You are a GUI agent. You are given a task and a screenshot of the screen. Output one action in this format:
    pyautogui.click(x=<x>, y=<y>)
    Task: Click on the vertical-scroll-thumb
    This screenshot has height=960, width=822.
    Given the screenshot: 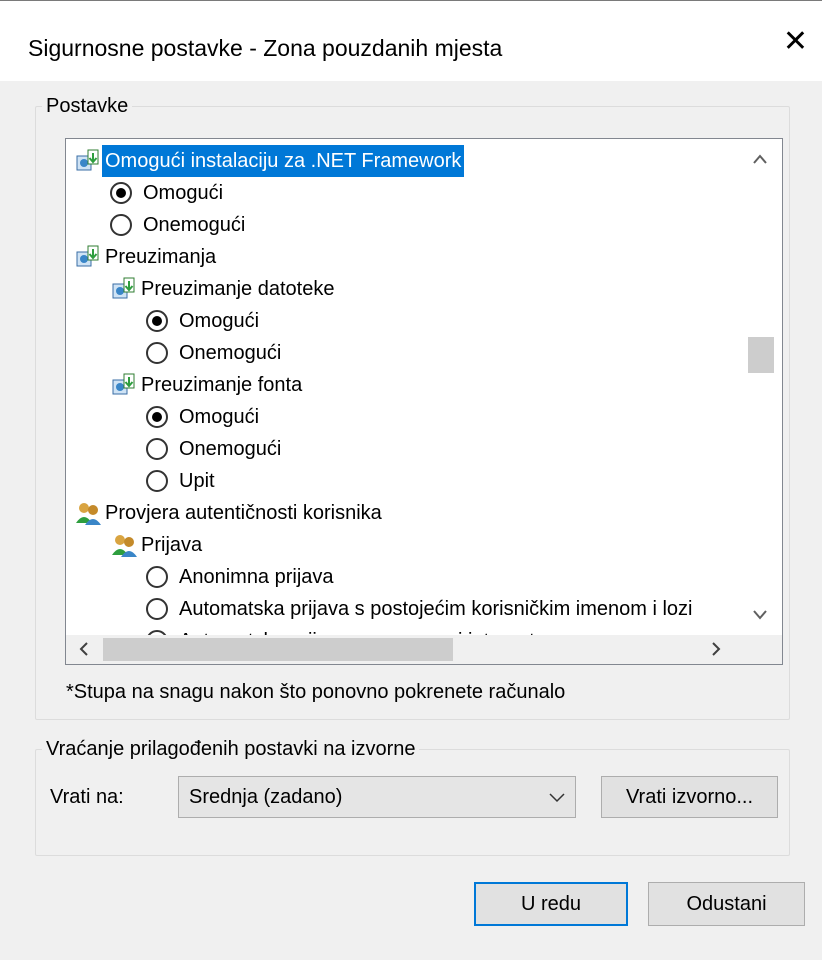 What is the action you would take?
    pyautogui.click(x=761, y=355)
    